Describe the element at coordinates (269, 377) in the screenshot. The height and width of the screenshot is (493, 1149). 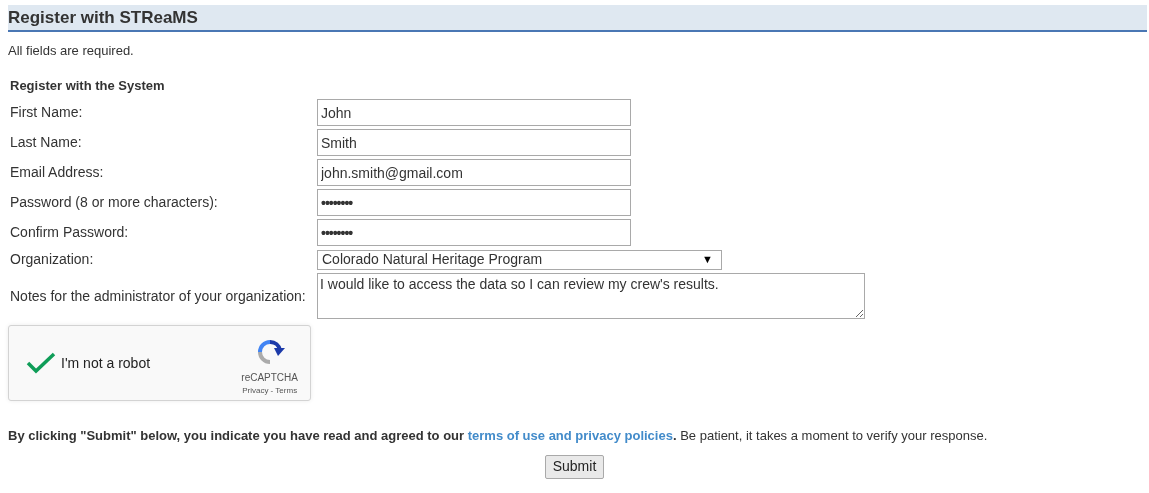
I see `recaptcha-brand: reCAPTCHA` at that location.